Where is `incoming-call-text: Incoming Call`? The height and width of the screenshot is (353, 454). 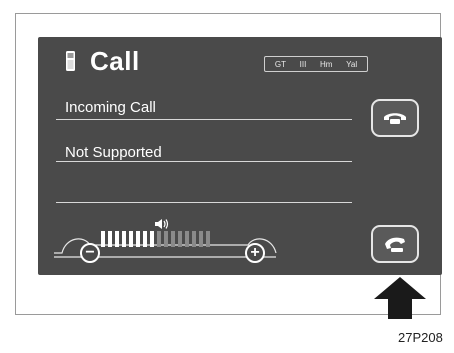
incoming-call-text: Incoming Call is located at coordinates (110, 107).